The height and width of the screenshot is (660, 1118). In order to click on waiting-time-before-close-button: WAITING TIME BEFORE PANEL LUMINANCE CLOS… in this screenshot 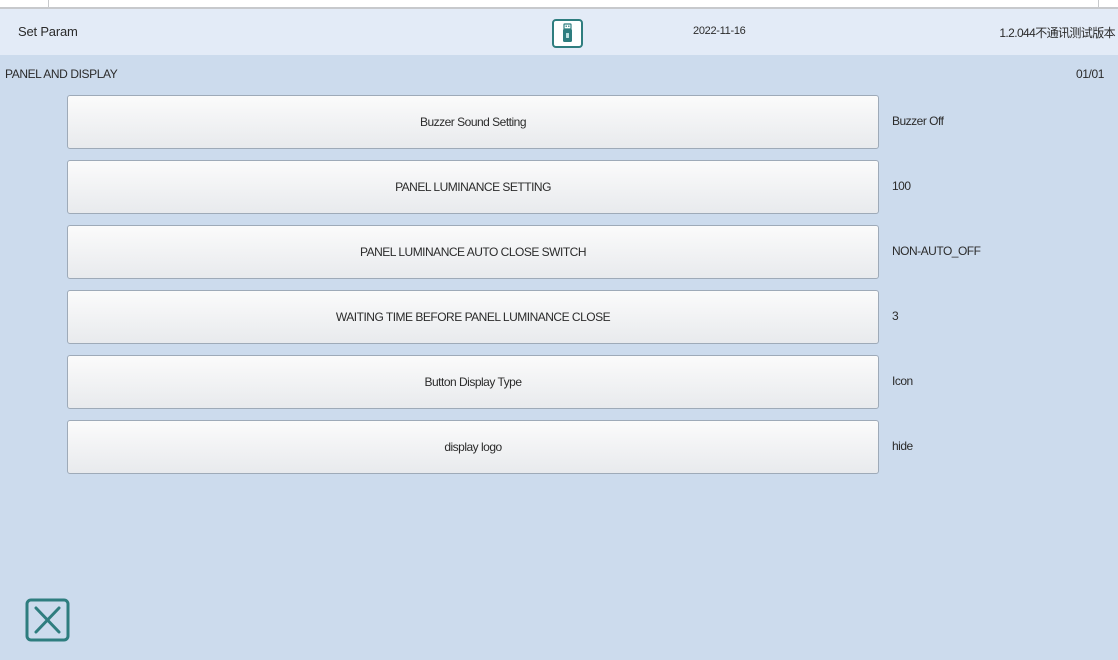, I will do `click(473, 317)`.